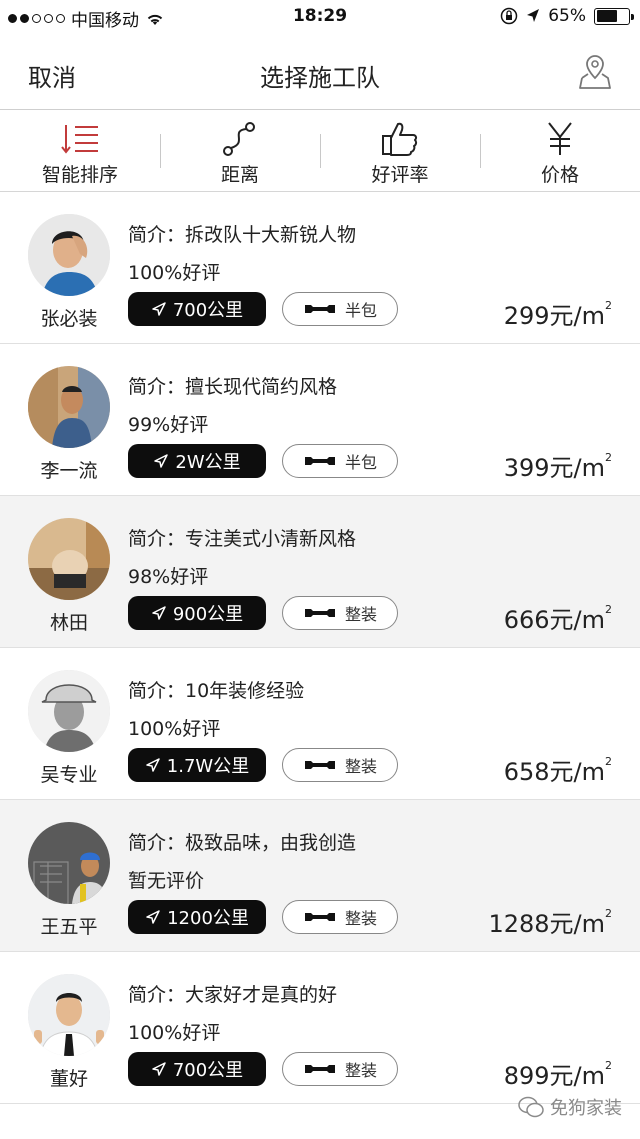 The image size is (640, 1139). I want to click on wechat-icon, so click(531, 1107).